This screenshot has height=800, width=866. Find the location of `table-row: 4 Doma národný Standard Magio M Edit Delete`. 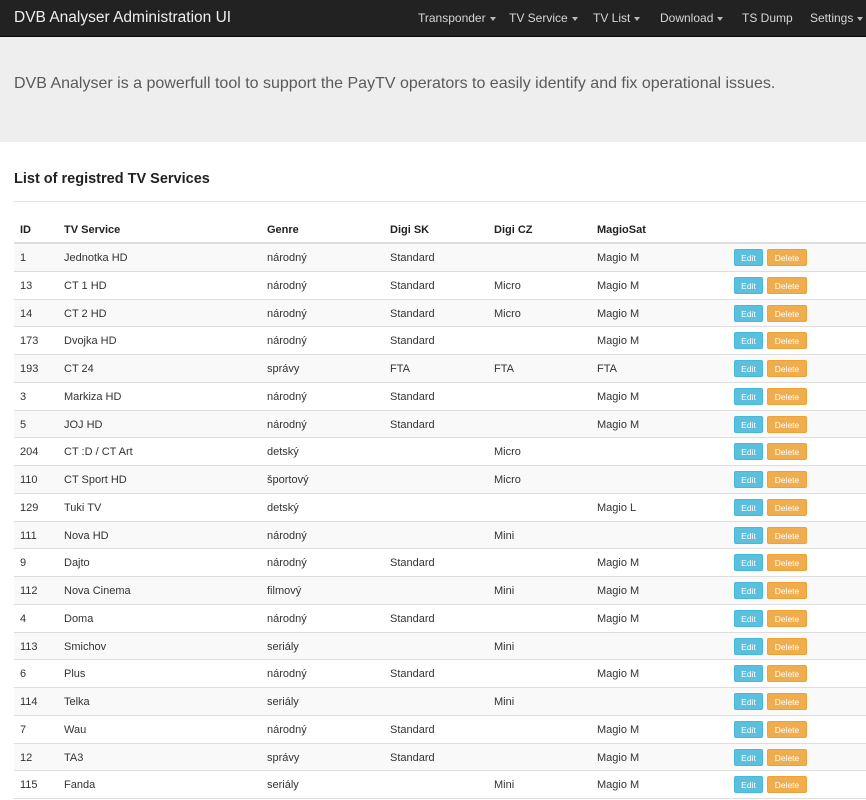

table-row: 4 Doma národný Standard Magio M Edit Delete is located at coordinates (440, 619).